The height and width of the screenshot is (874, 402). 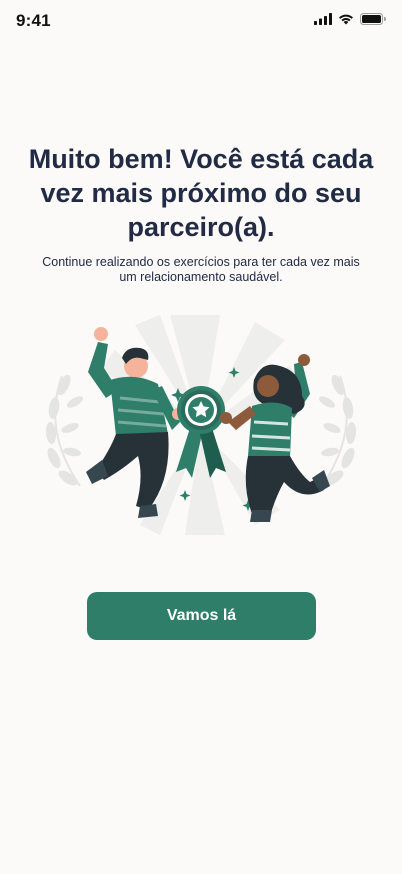 What do you see at coordinates (33, 20) in the screenshot?
I see `status-time: 9:41` at bounding box center [33, 20].